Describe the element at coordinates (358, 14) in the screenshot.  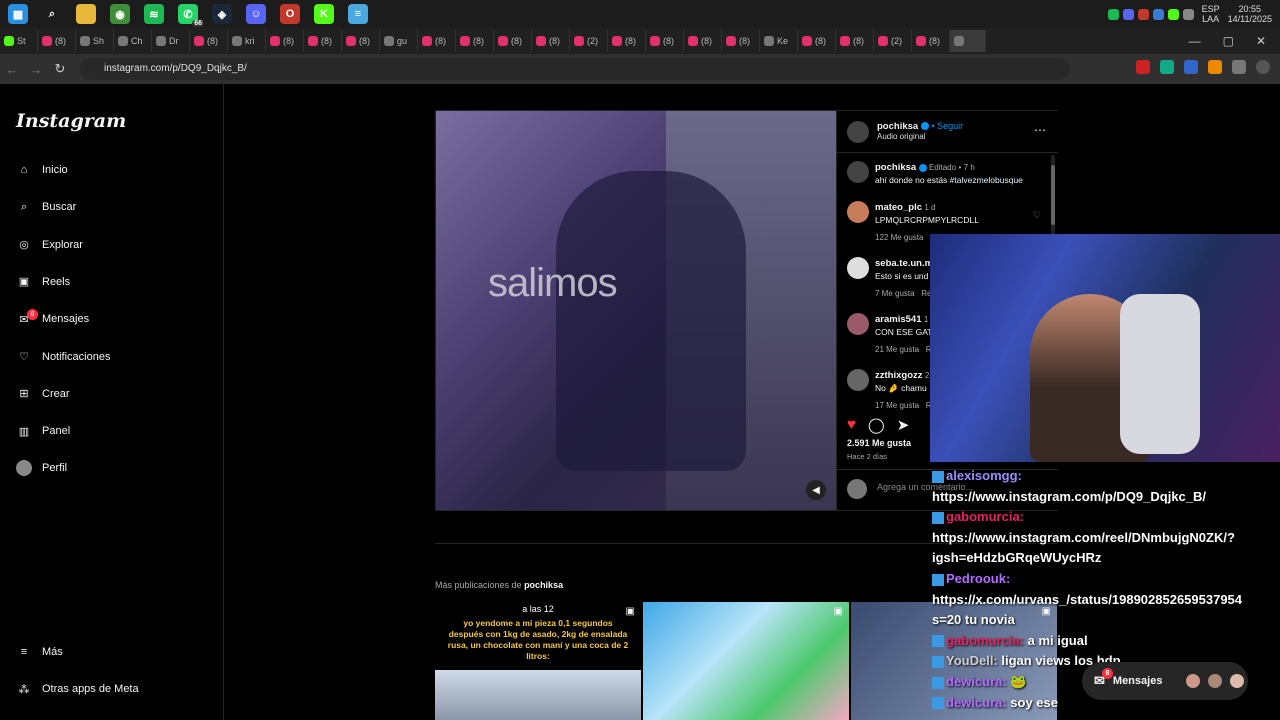
I see `notepad-icon: ≡` at that location.